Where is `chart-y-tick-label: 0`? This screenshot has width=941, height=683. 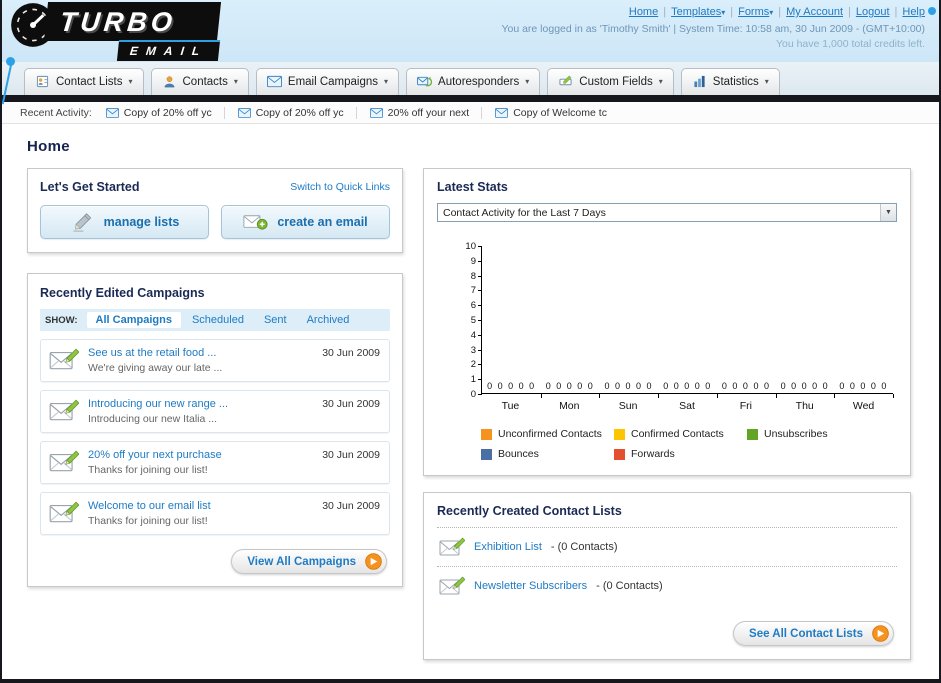
chart-y-tick-label: 0 is located at coordinates (473, 394).